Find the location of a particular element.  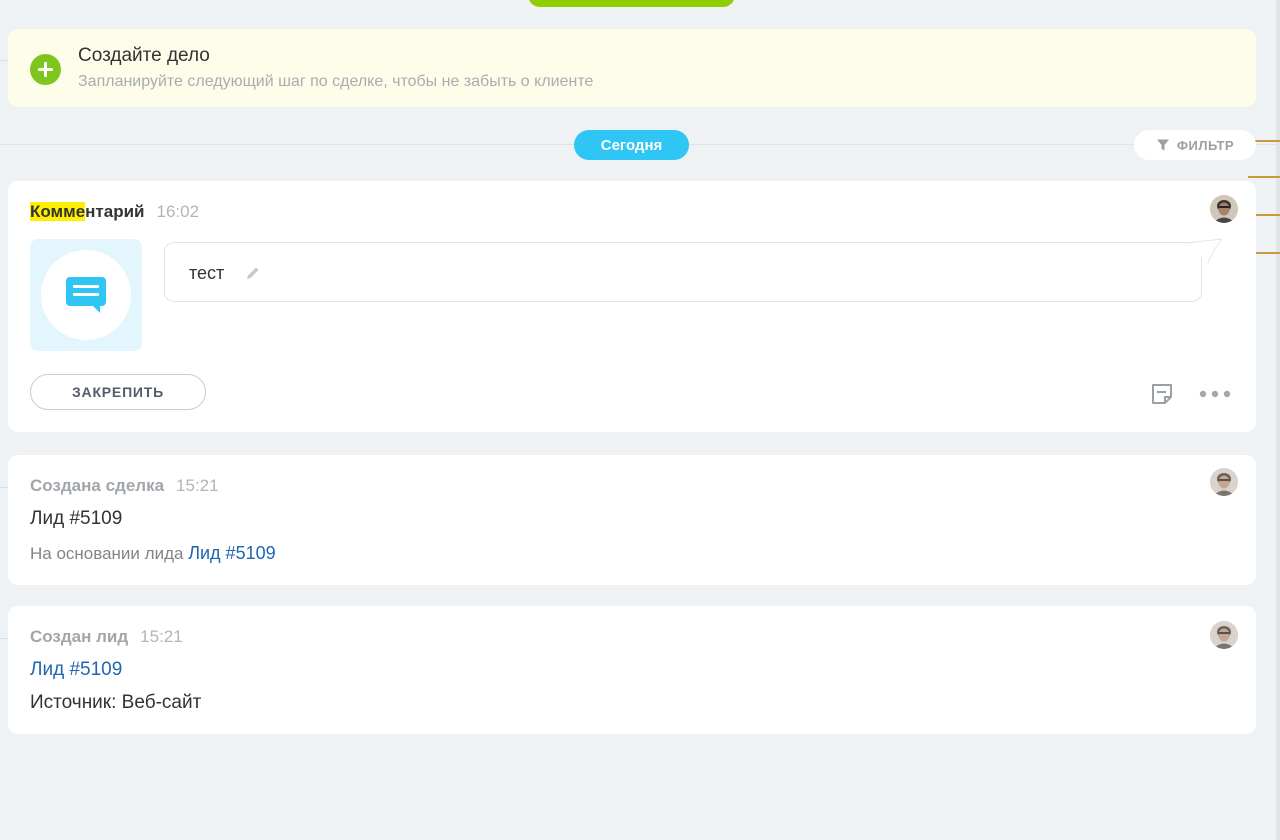

note-icon is located at coordinates (1162, 394).